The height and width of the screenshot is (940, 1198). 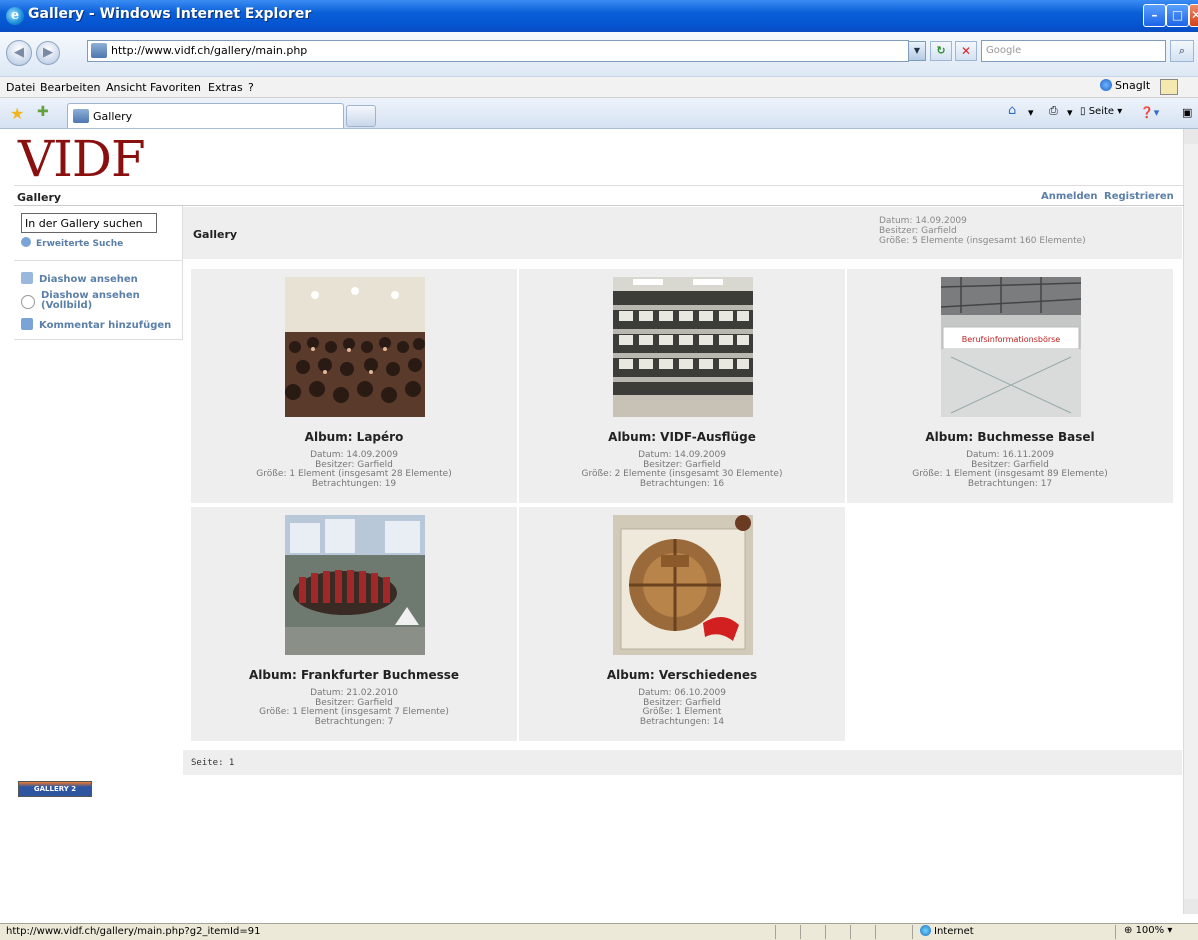 I want to click on album-thumbnail-lapero, so click(x=355, y=347).